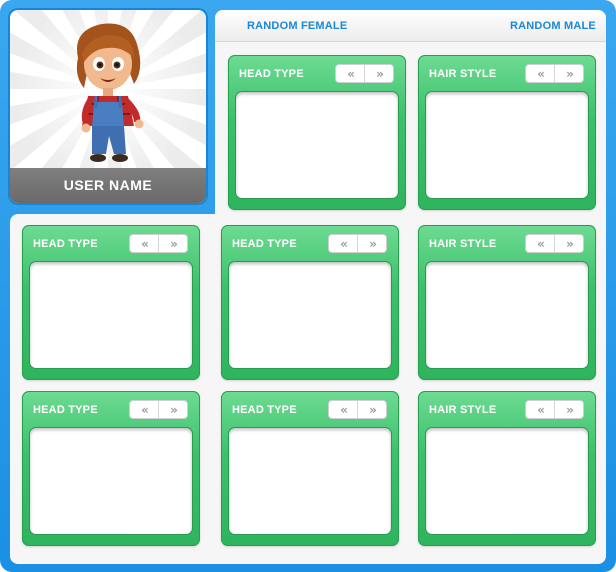 Image resolution: width=616 pixels, height=572 pixels. Describe the element at coordinates (553, 26) in the screenshot. I see `random-male-button: RANDOM MALE` at that location.